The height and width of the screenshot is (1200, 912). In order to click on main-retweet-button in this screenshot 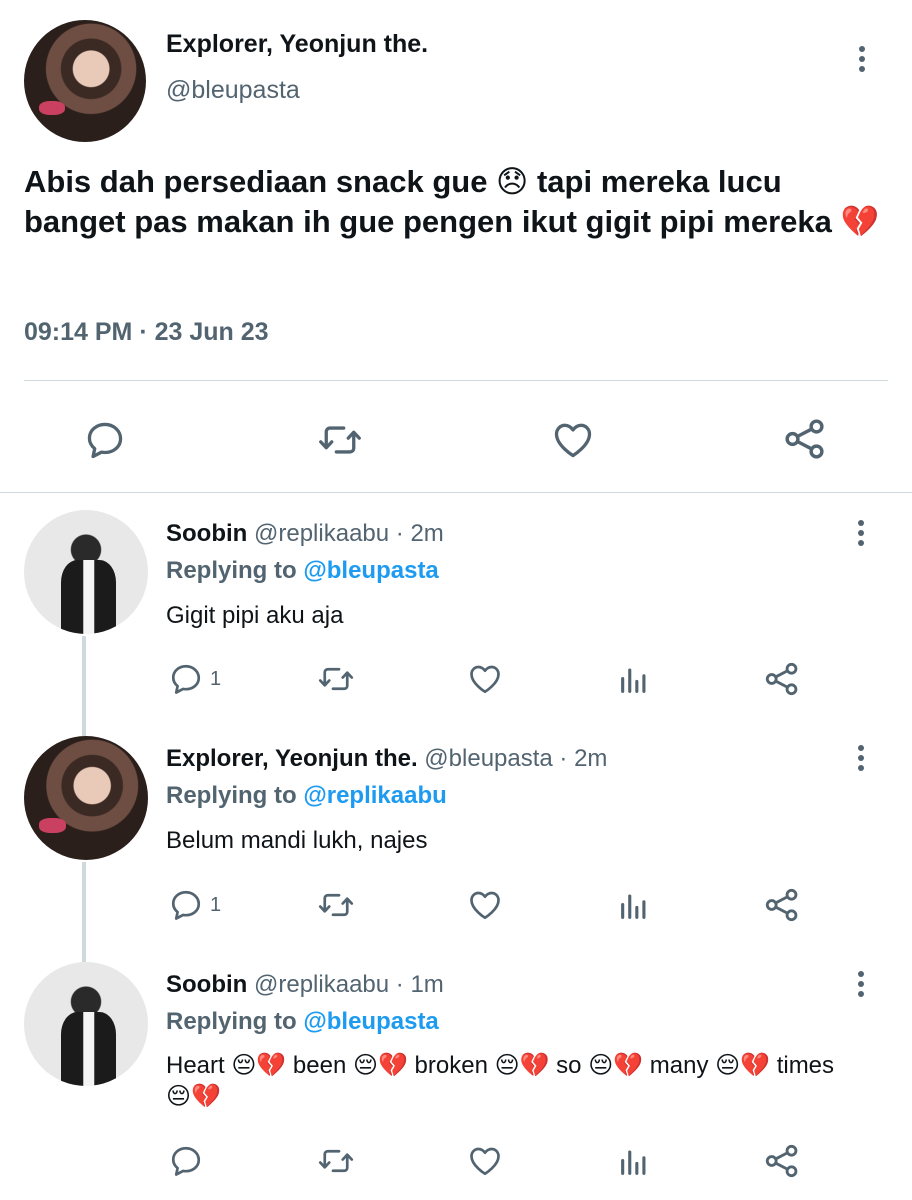, I will do `click(340, 440)`.